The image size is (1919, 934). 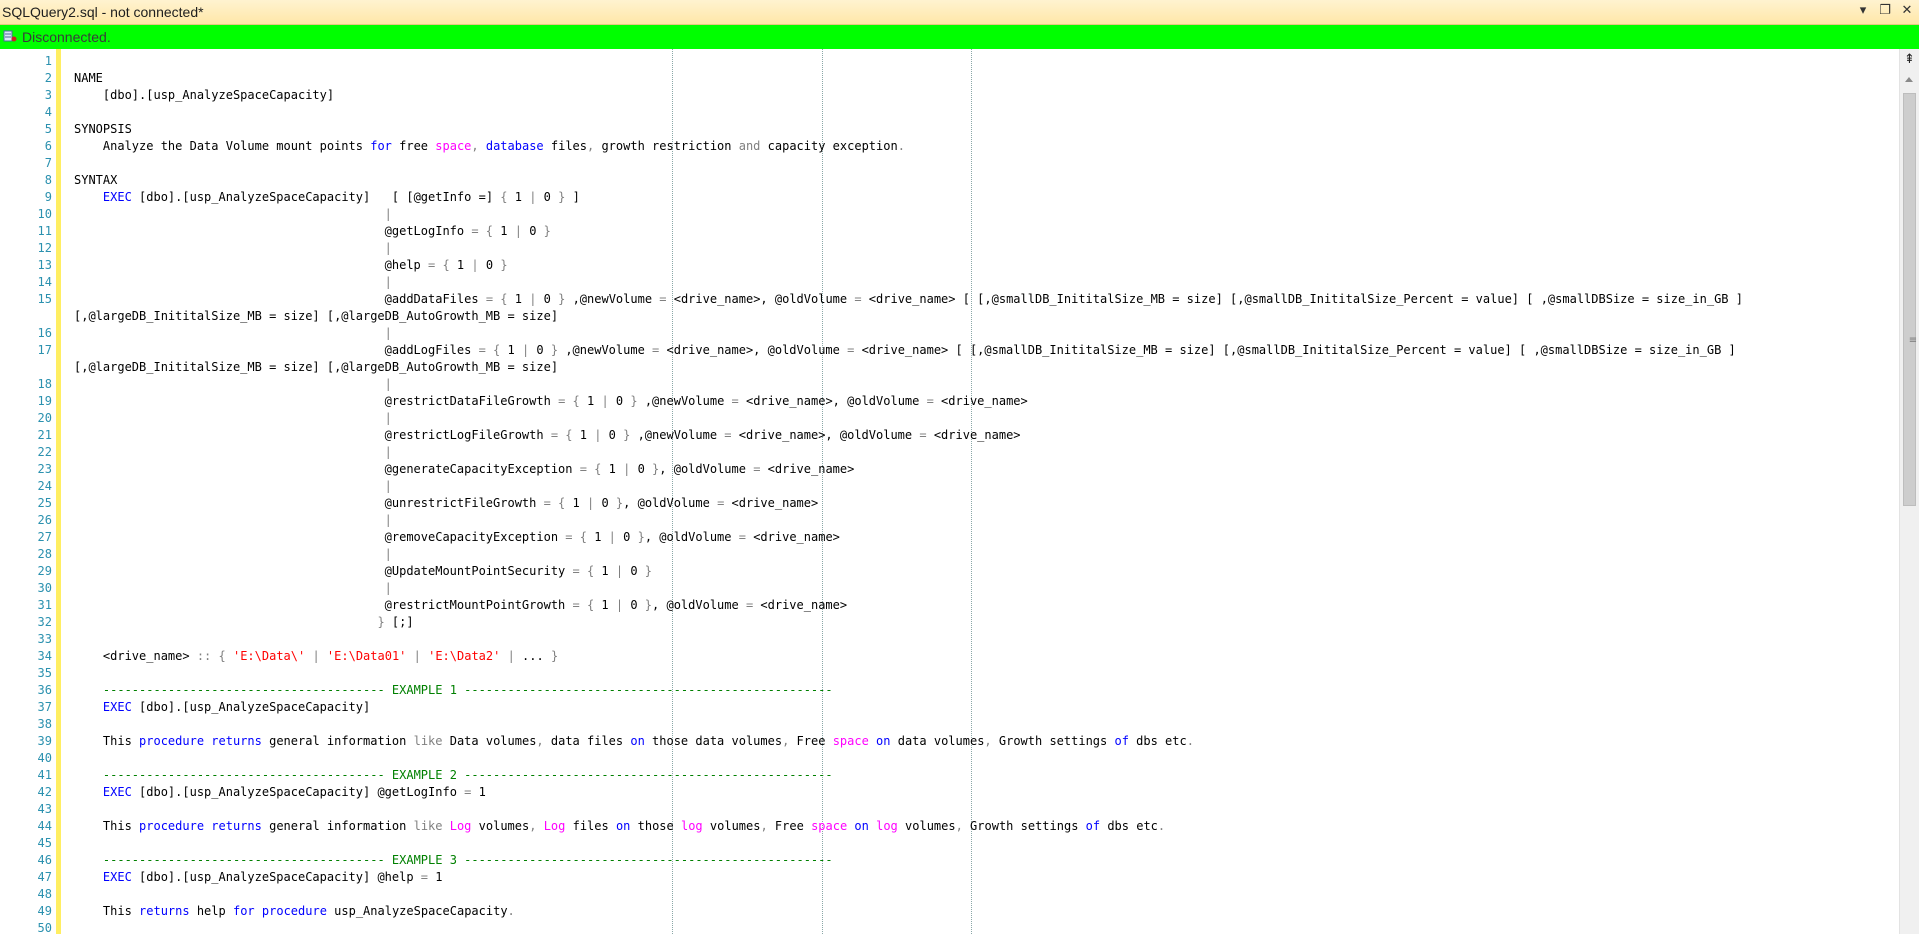 I want to click on line-number: 48, so click(x=44, y=894).